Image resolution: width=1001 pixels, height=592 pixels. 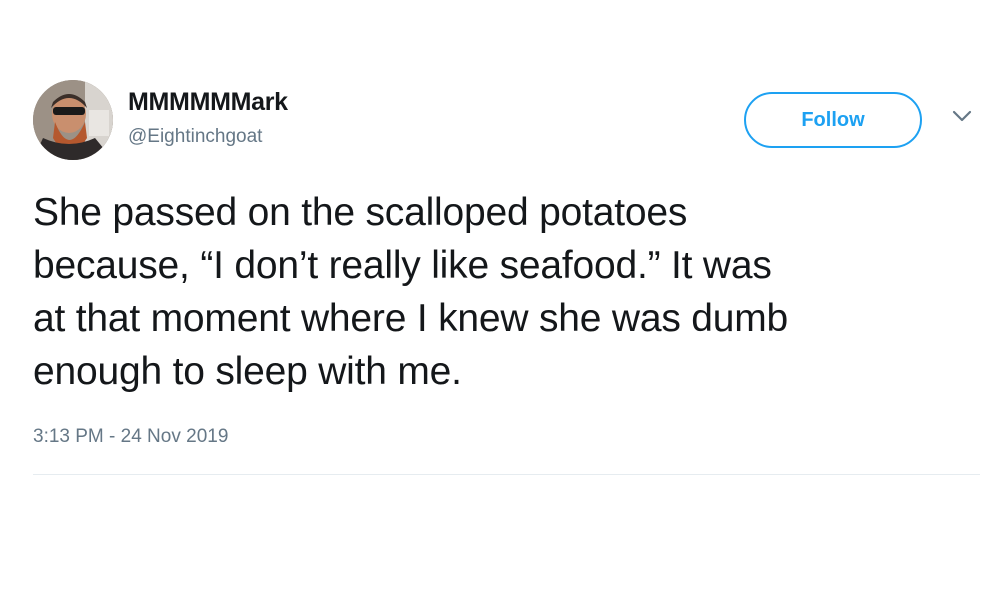 What do you see at coordinates (506, 474) in the screenshot?
I see `divider` at bounding box center [506, 474].